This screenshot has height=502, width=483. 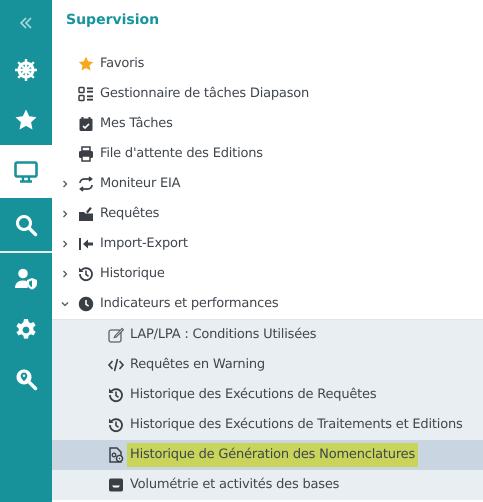 What do you see at coordinates (234, 485) in the screenshot?
I see `tree-item: Volumétrie et activités des bases` at bounding box center [234, 485].